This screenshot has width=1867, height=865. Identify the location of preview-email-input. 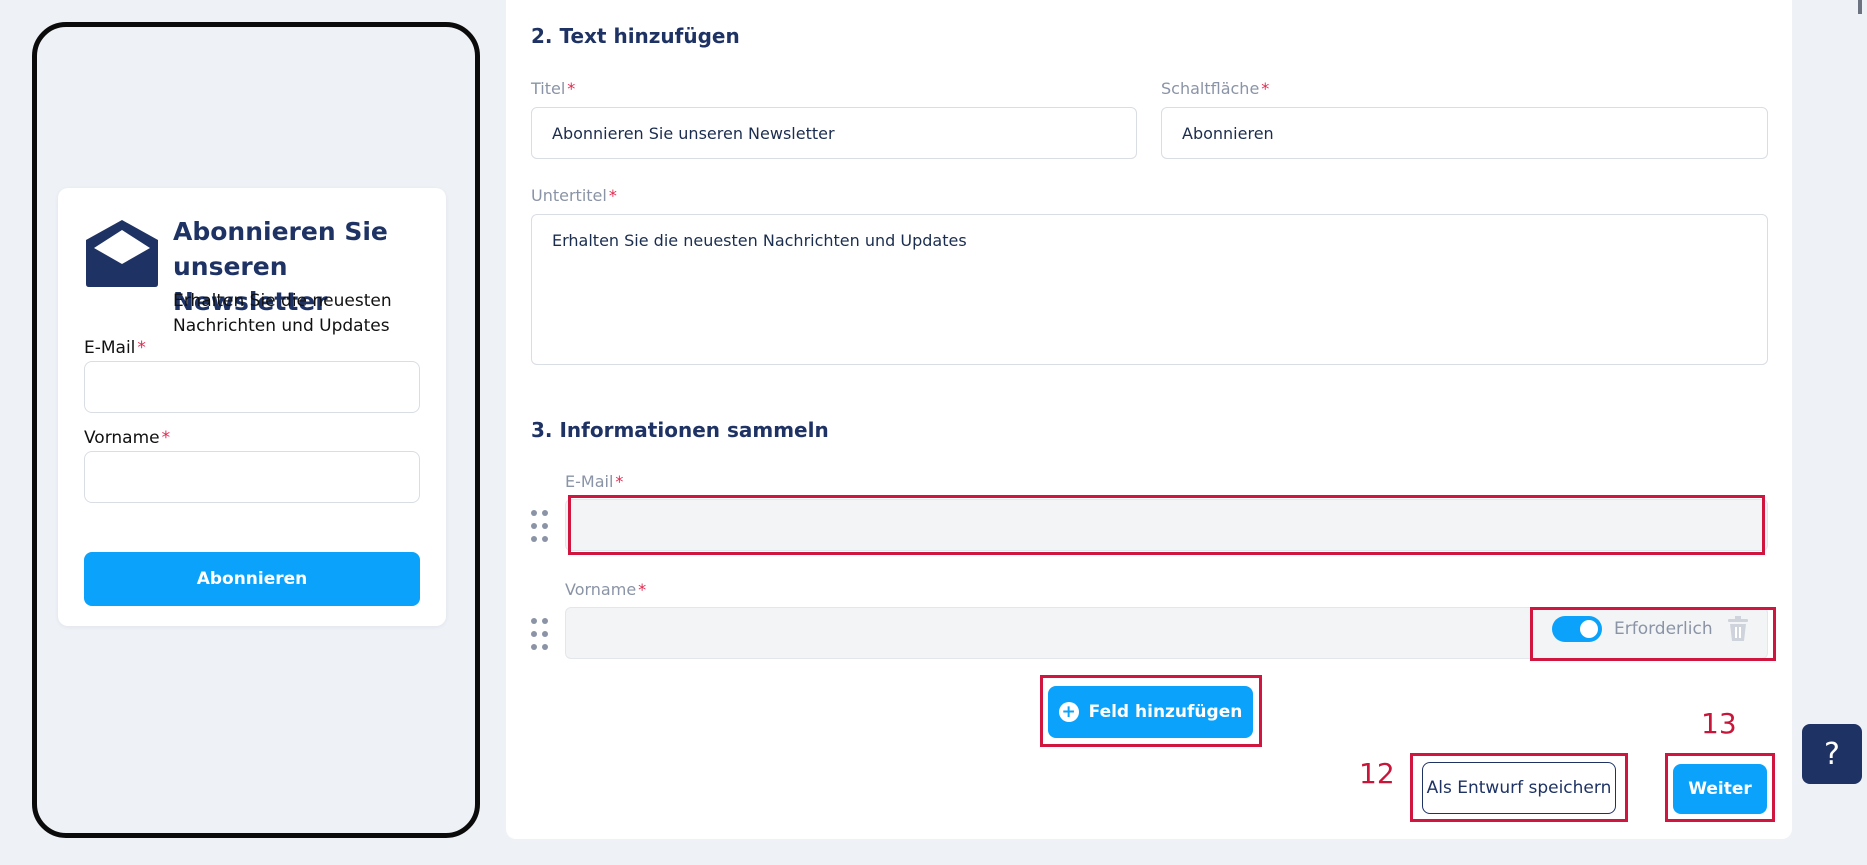
(252, 387).